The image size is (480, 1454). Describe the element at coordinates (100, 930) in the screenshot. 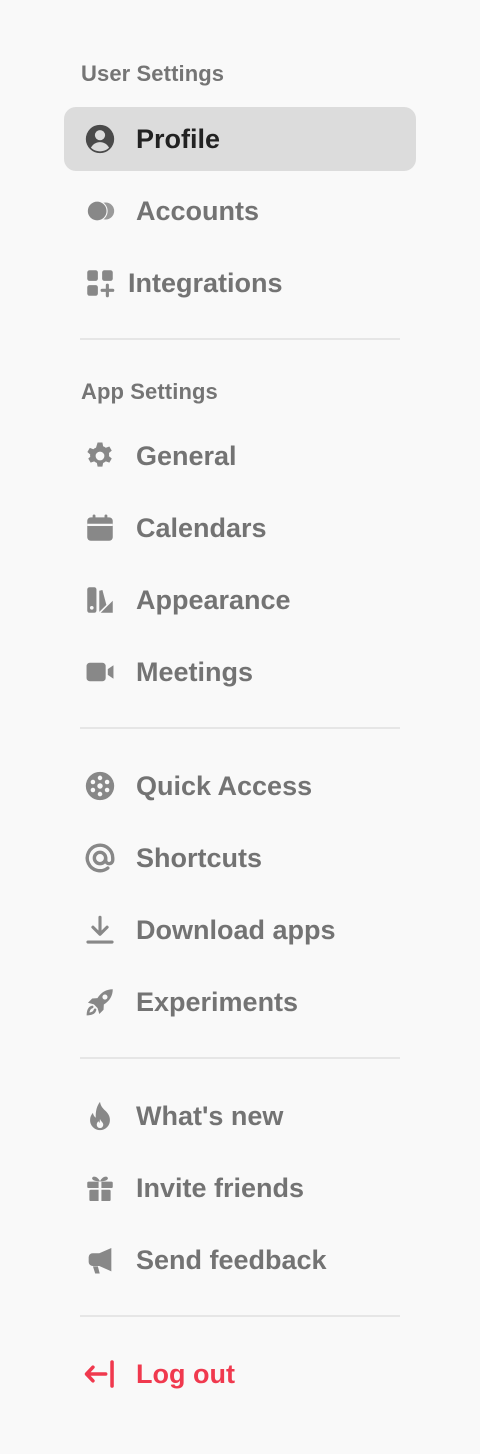

I see `download-icon` at that location.